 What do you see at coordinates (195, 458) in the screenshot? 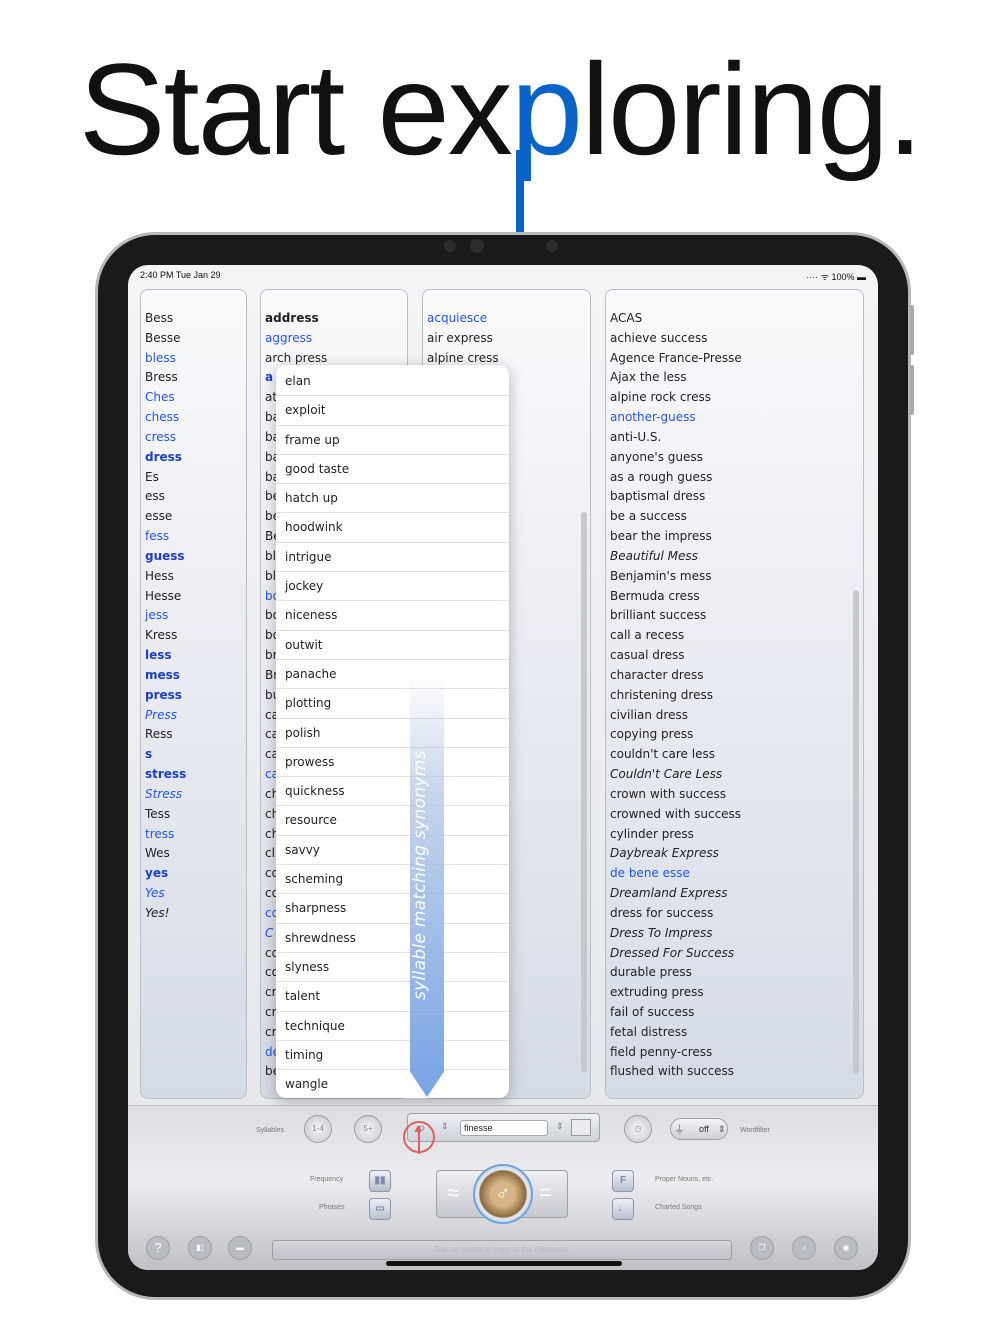
I see `word-item: dress` at bounding box center [195, 458].